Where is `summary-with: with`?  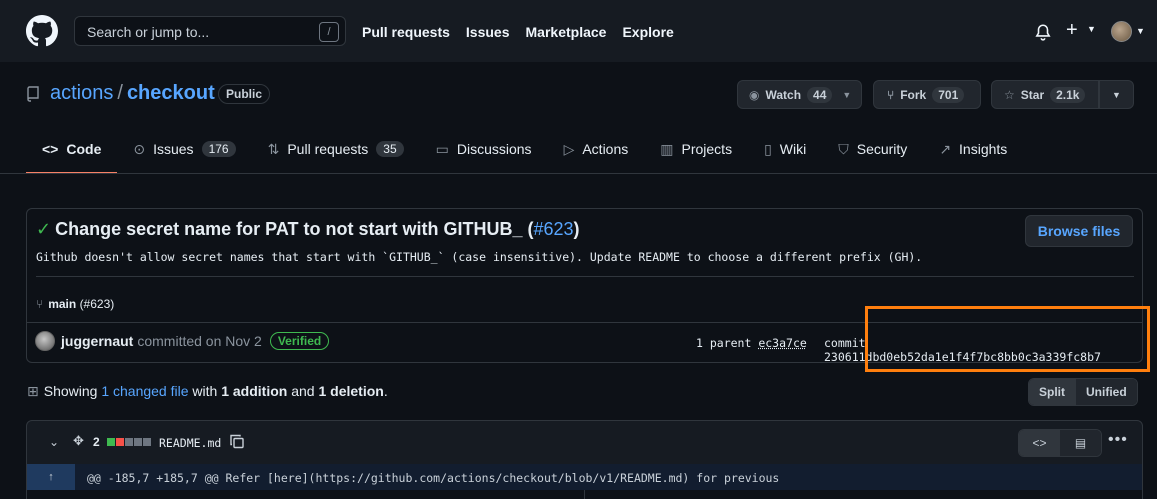
summary-with: with is located at coordinates (205, 391).